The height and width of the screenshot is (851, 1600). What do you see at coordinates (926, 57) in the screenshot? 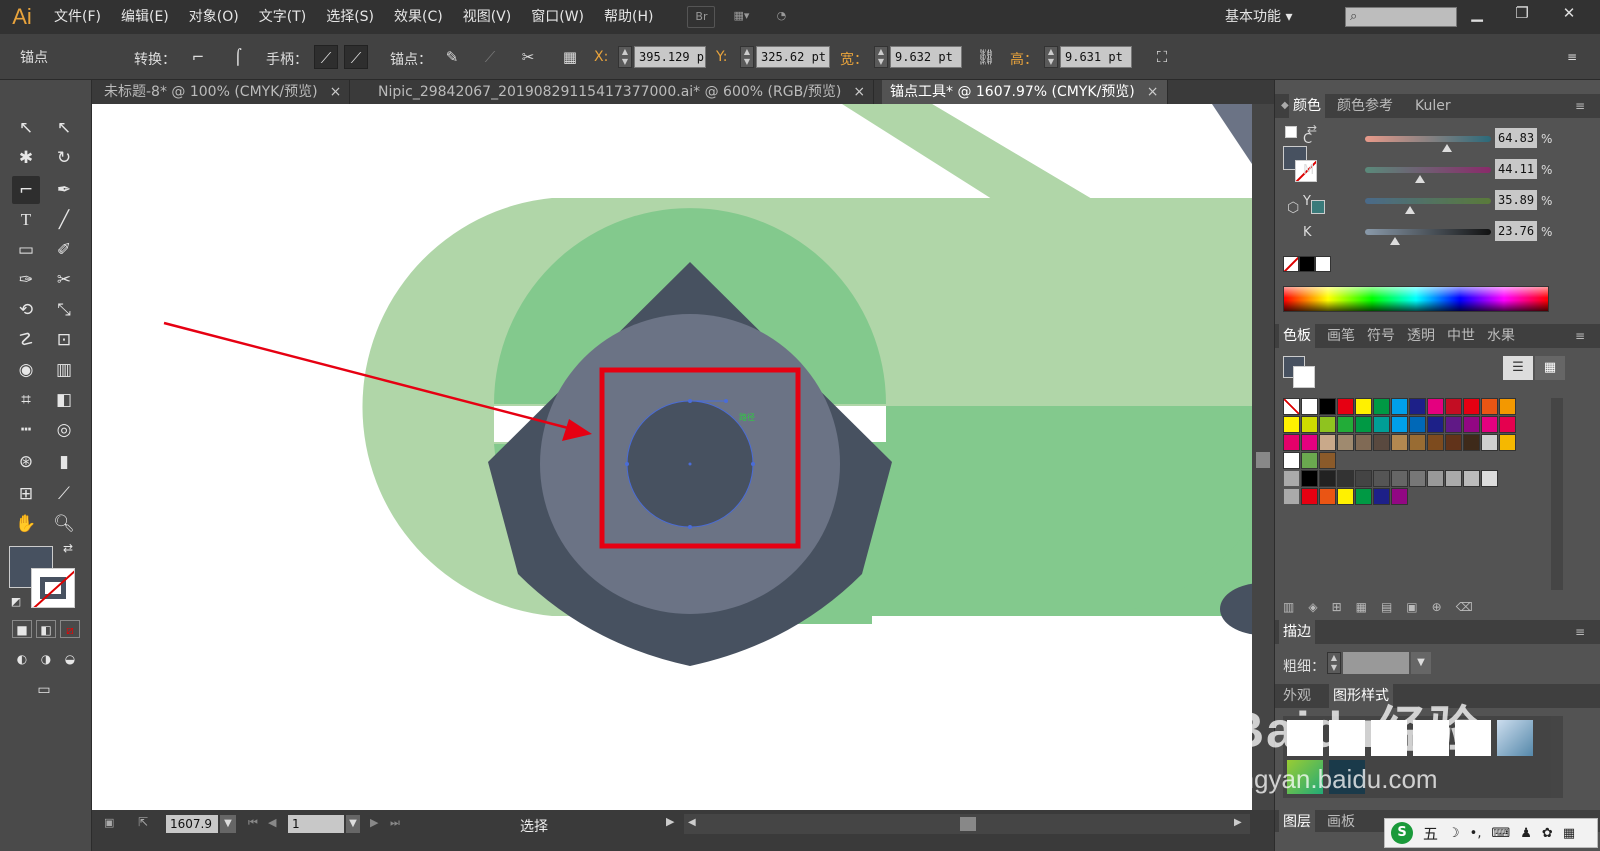
I see `width-field: 9.632 pt` at bounding box center [926, 57].